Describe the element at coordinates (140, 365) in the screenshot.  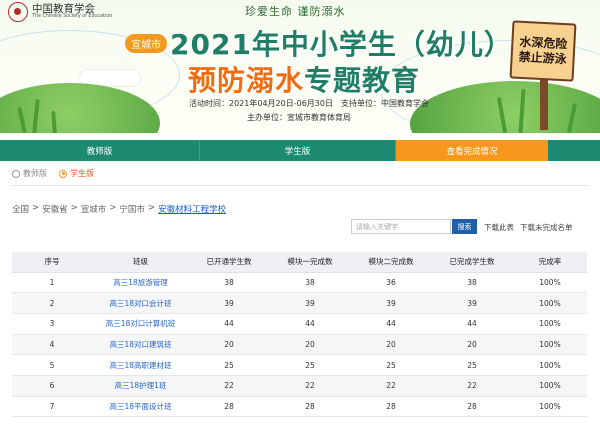
I see `cell-class-link: 高三18高职建材班` at that location.